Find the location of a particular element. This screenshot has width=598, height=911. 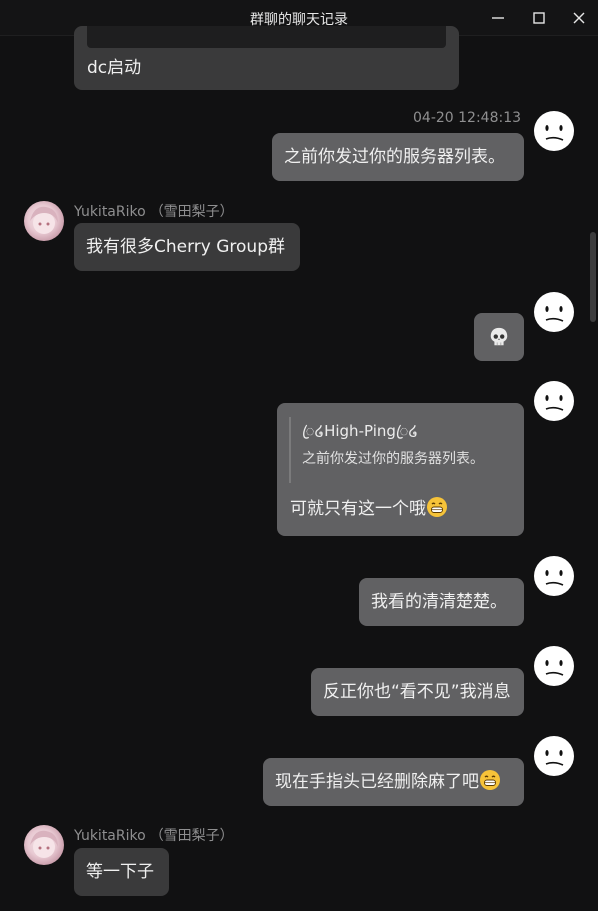

scrollbar-thumb is located at coordinates (593, 277).